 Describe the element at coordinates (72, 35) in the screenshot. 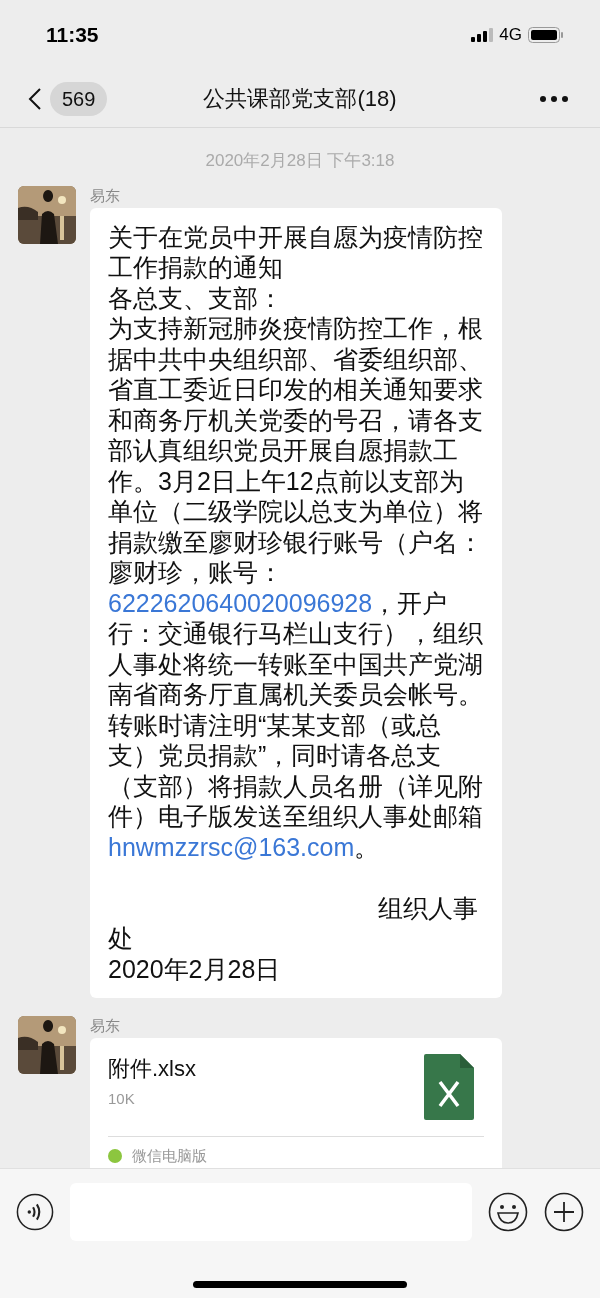

I see `status-time: 11:35` at that location.